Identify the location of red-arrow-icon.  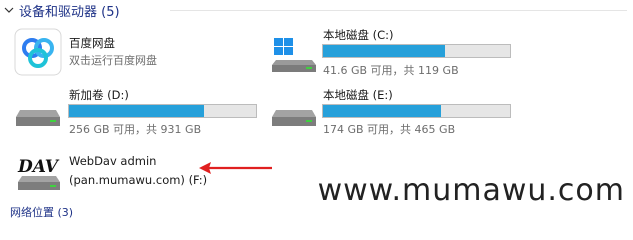
(235, 168).